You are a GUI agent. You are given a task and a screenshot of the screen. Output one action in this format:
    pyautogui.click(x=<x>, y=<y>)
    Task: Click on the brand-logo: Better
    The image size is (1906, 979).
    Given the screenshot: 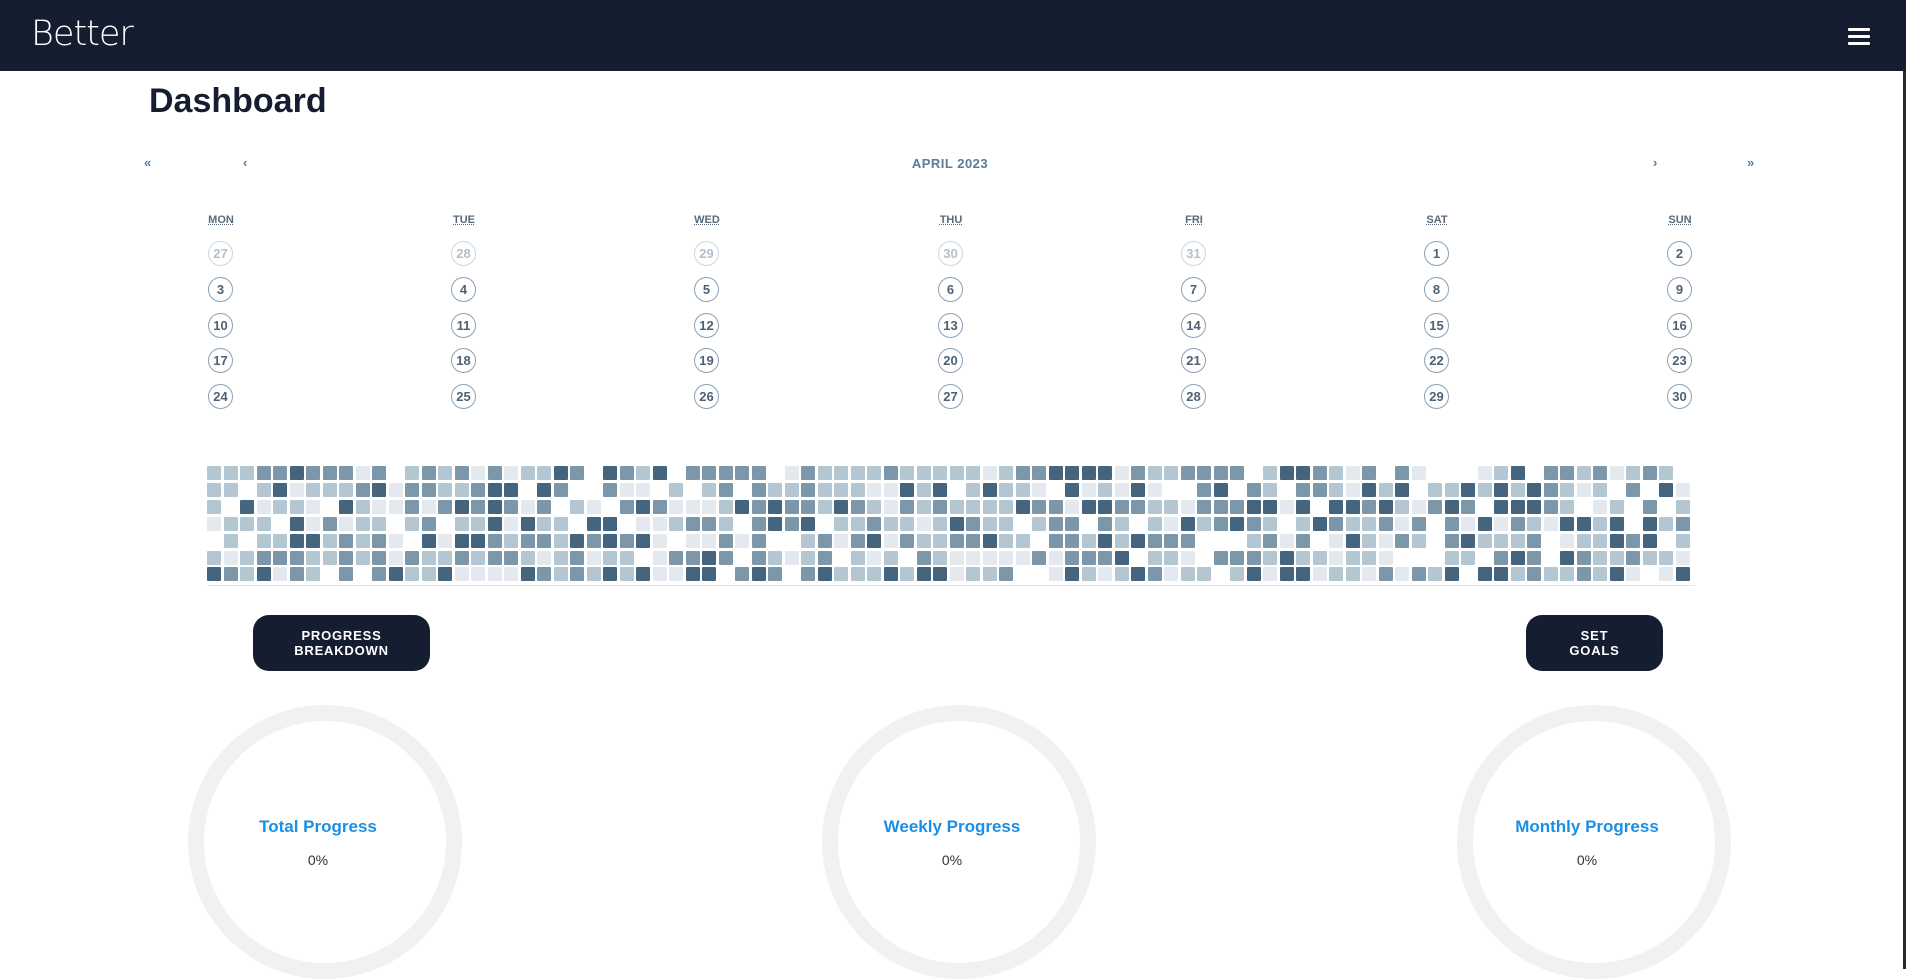 What is the action you would take?
    pyautogui.click(x=82, y=34)
    